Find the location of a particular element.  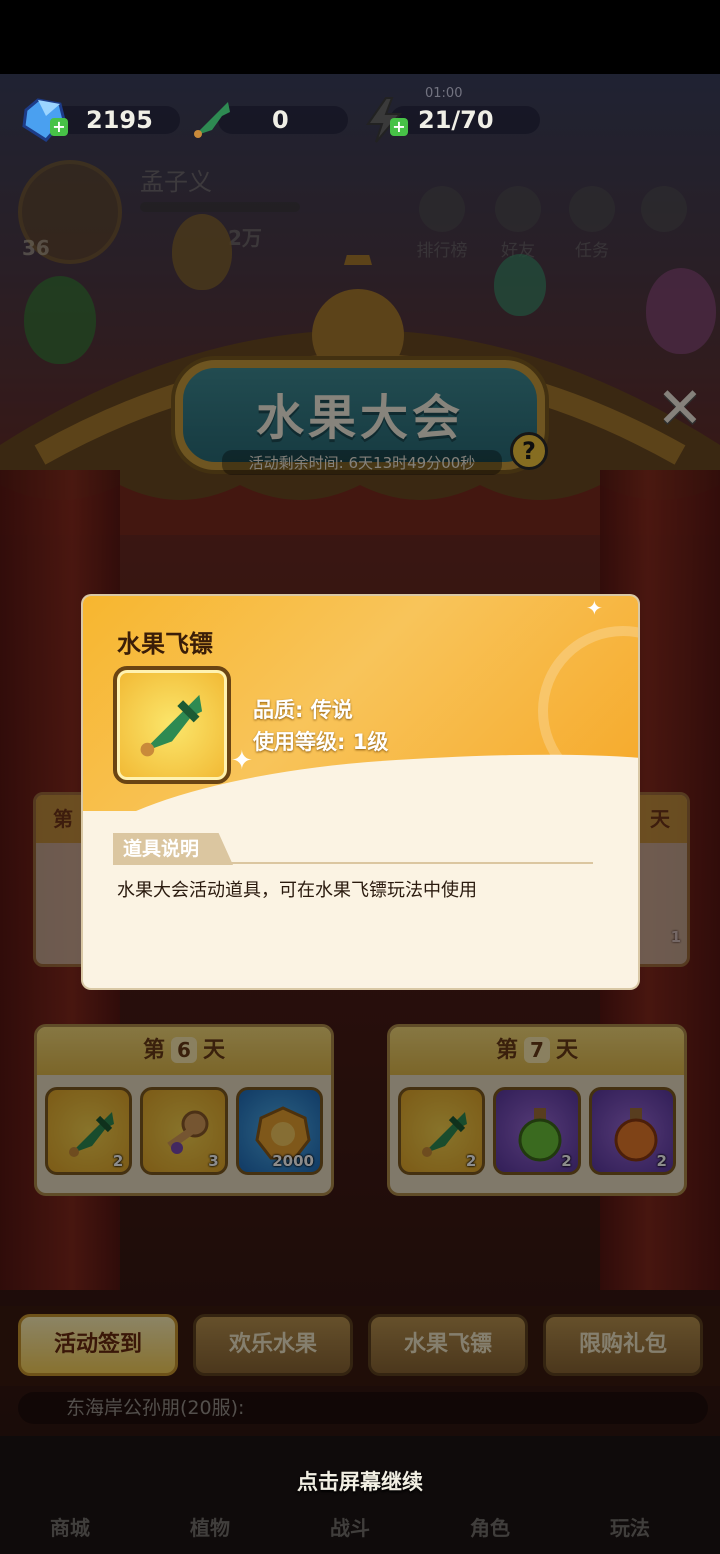

item-quality: 品质: 传说 is located at coordinates (303, 710).